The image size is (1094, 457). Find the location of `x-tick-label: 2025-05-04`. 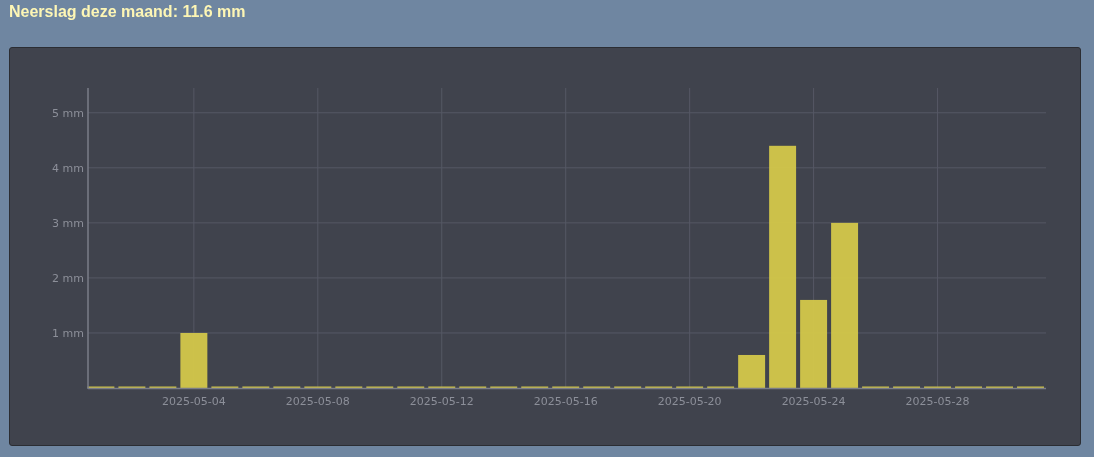

x-tick-label: 2025-05-04 is located at coordinates (193, 401).